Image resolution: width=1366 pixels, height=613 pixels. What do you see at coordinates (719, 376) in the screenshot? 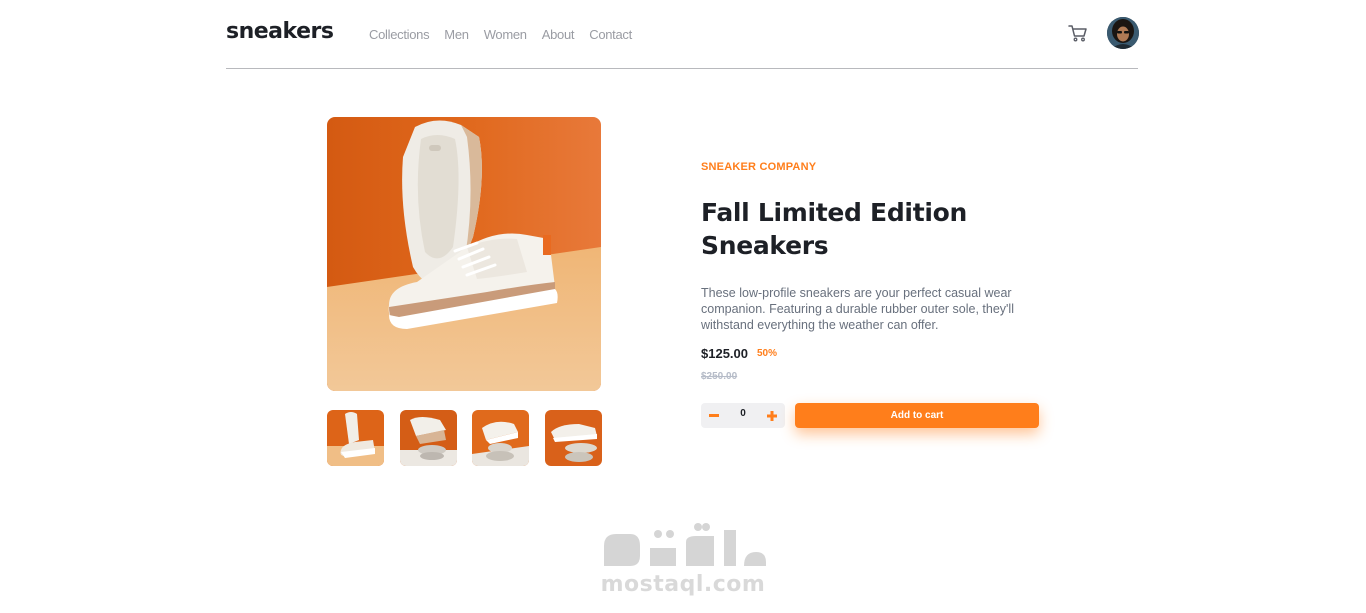
I see `original-price: $250.00` at bounding box center [719, 376].